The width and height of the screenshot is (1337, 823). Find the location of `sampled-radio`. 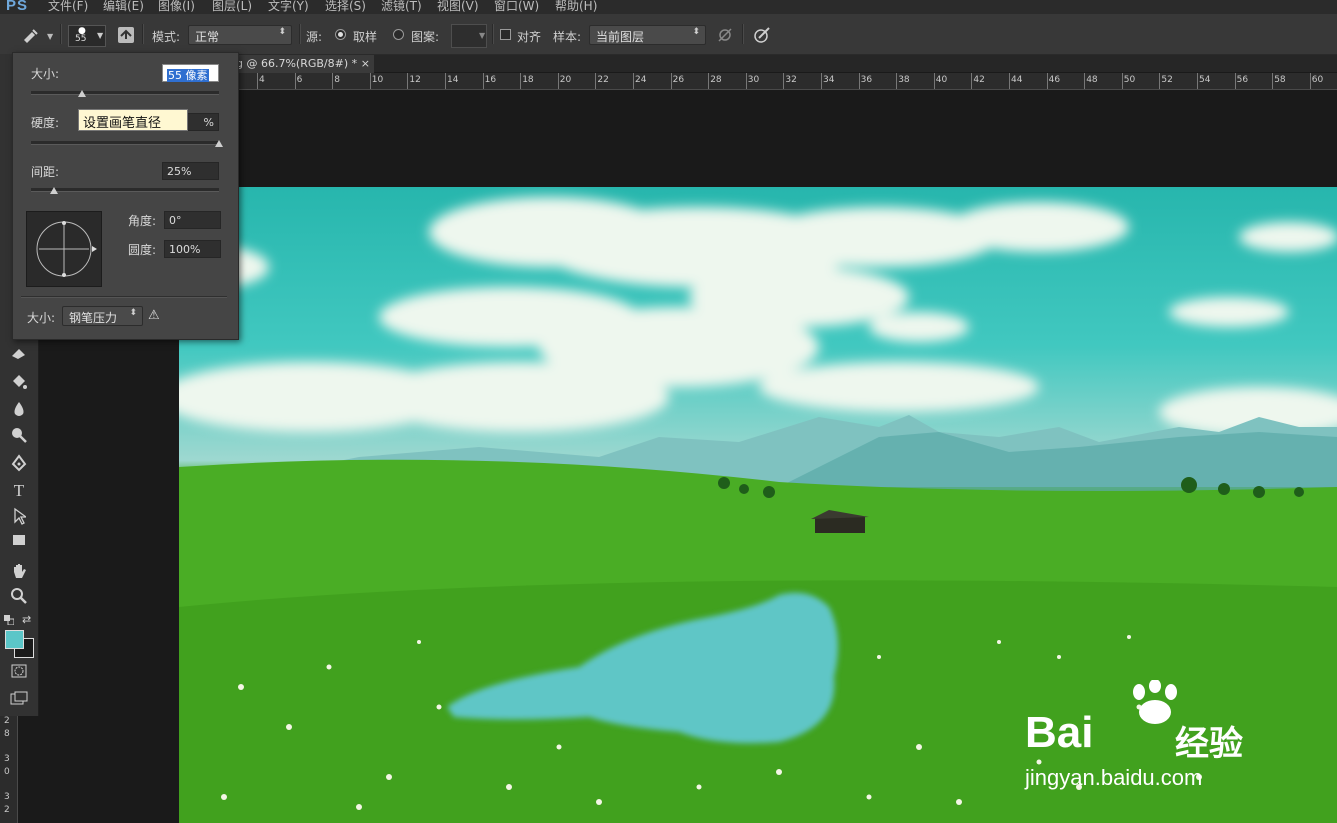

sampled-radio is located at coordinates (340, 34).